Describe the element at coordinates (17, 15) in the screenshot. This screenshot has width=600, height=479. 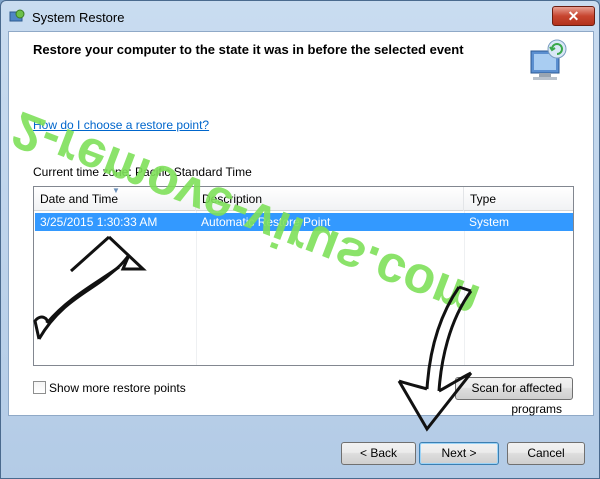
I see `system-restore-icon` at that location.